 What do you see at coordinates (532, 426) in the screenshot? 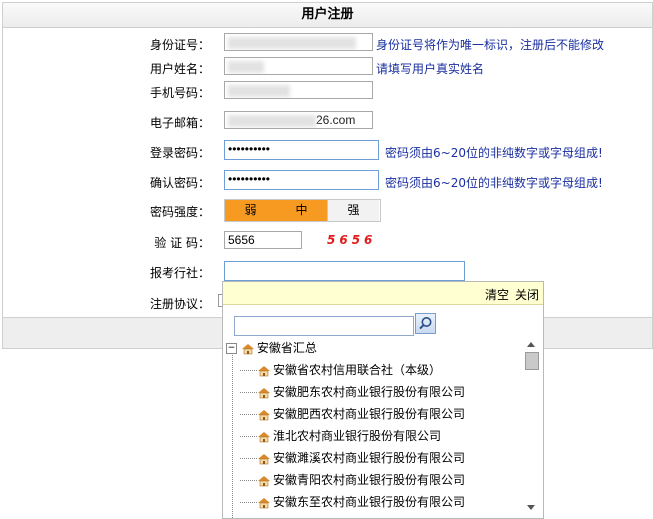
I see `tree-scrollbar` at bounding box center [532, 426].